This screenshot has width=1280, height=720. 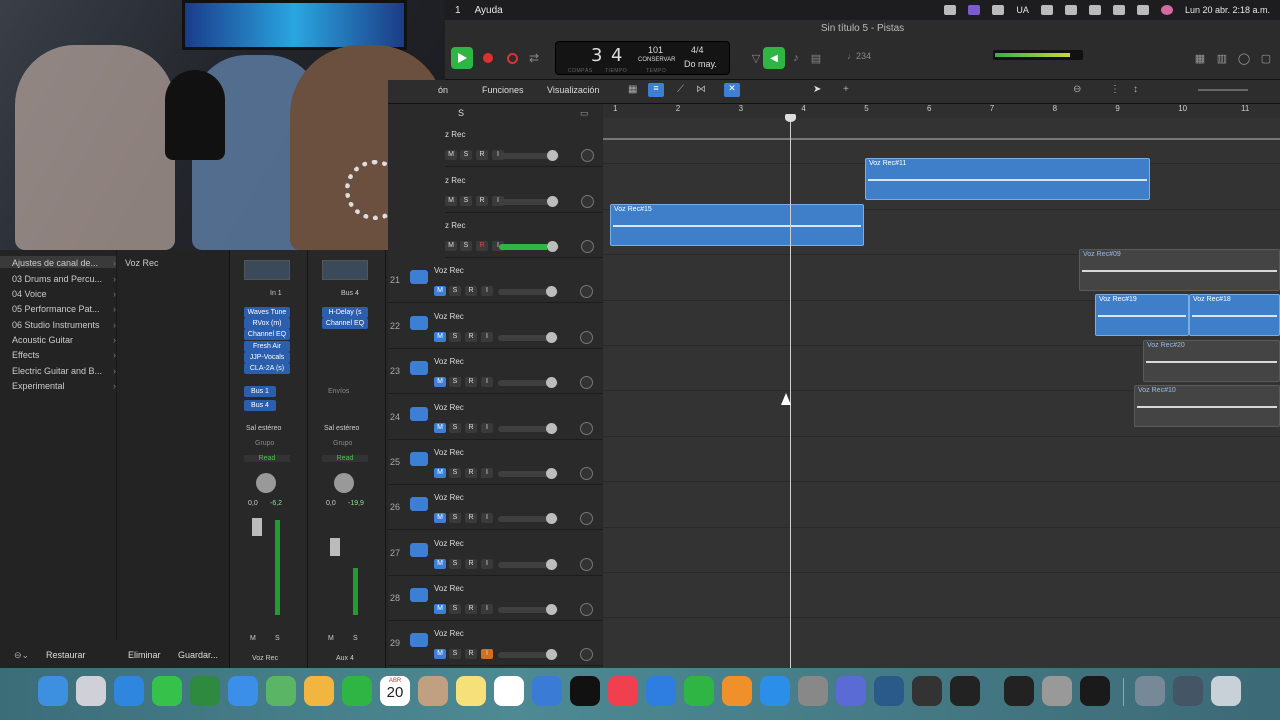 I want to click on plugin-slot: CLA-2A (s), so click(x=267, y=368).